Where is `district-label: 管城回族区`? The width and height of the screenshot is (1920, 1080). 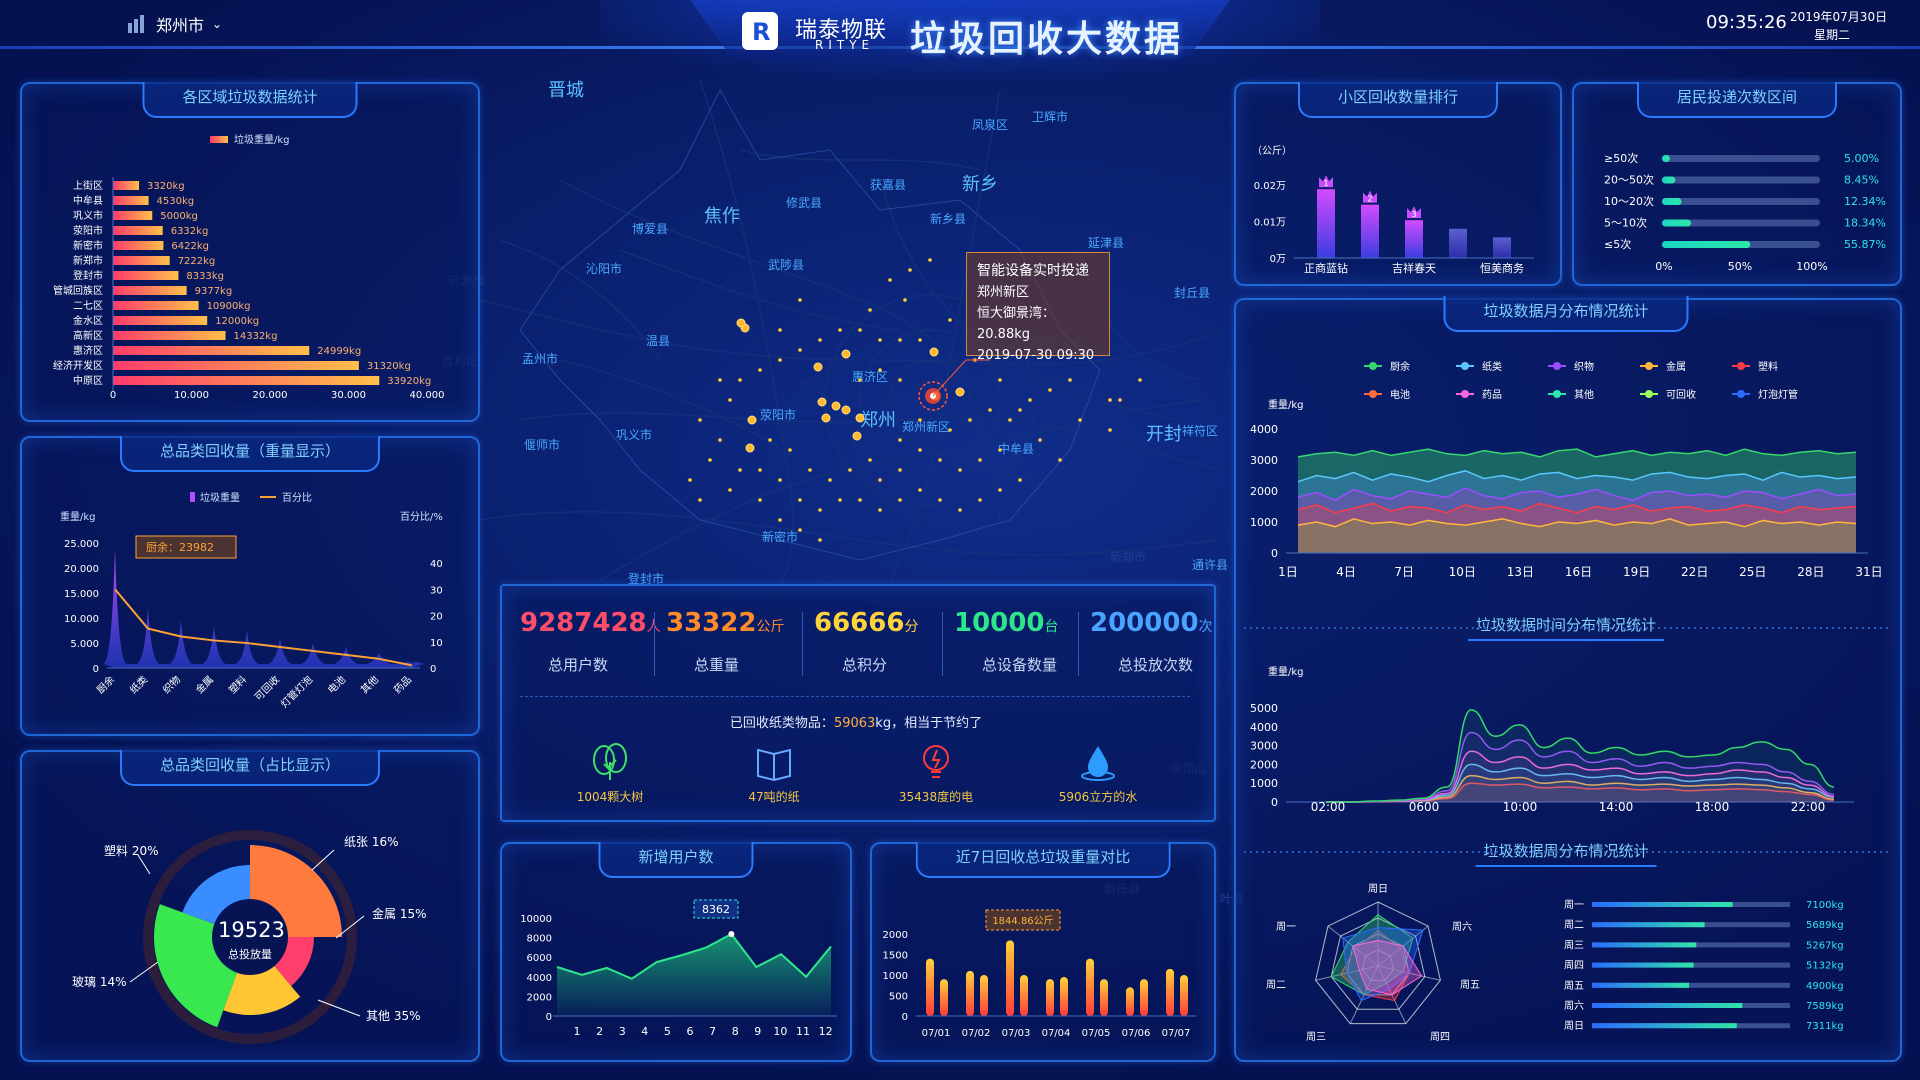
district-label: 管城回族区 is located at coordinates (78, 290).